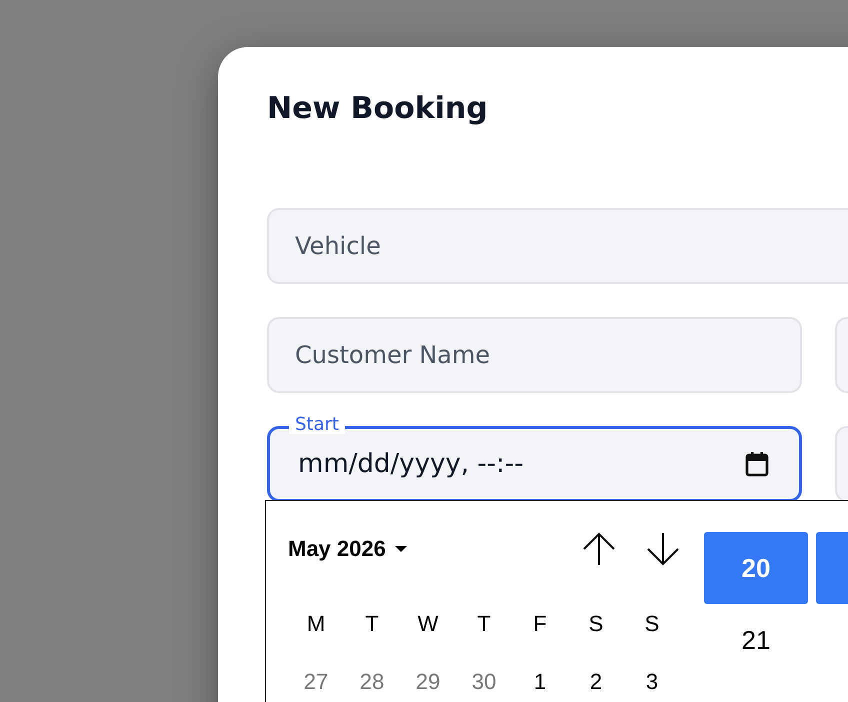 This screenshot has width=848, height=702. I want to click on day-cell: 29, so click(428, 677).